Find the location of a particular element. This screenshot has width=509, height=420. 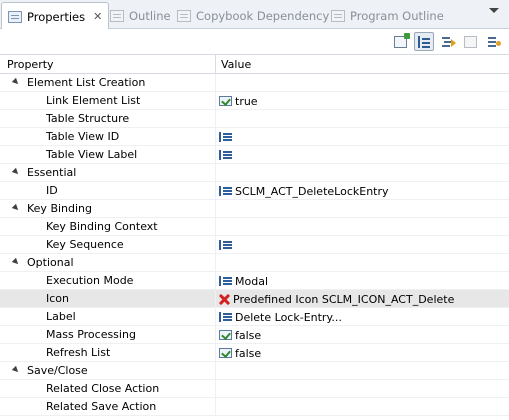

table-header: Property Value is located at coordinates (254, 64).